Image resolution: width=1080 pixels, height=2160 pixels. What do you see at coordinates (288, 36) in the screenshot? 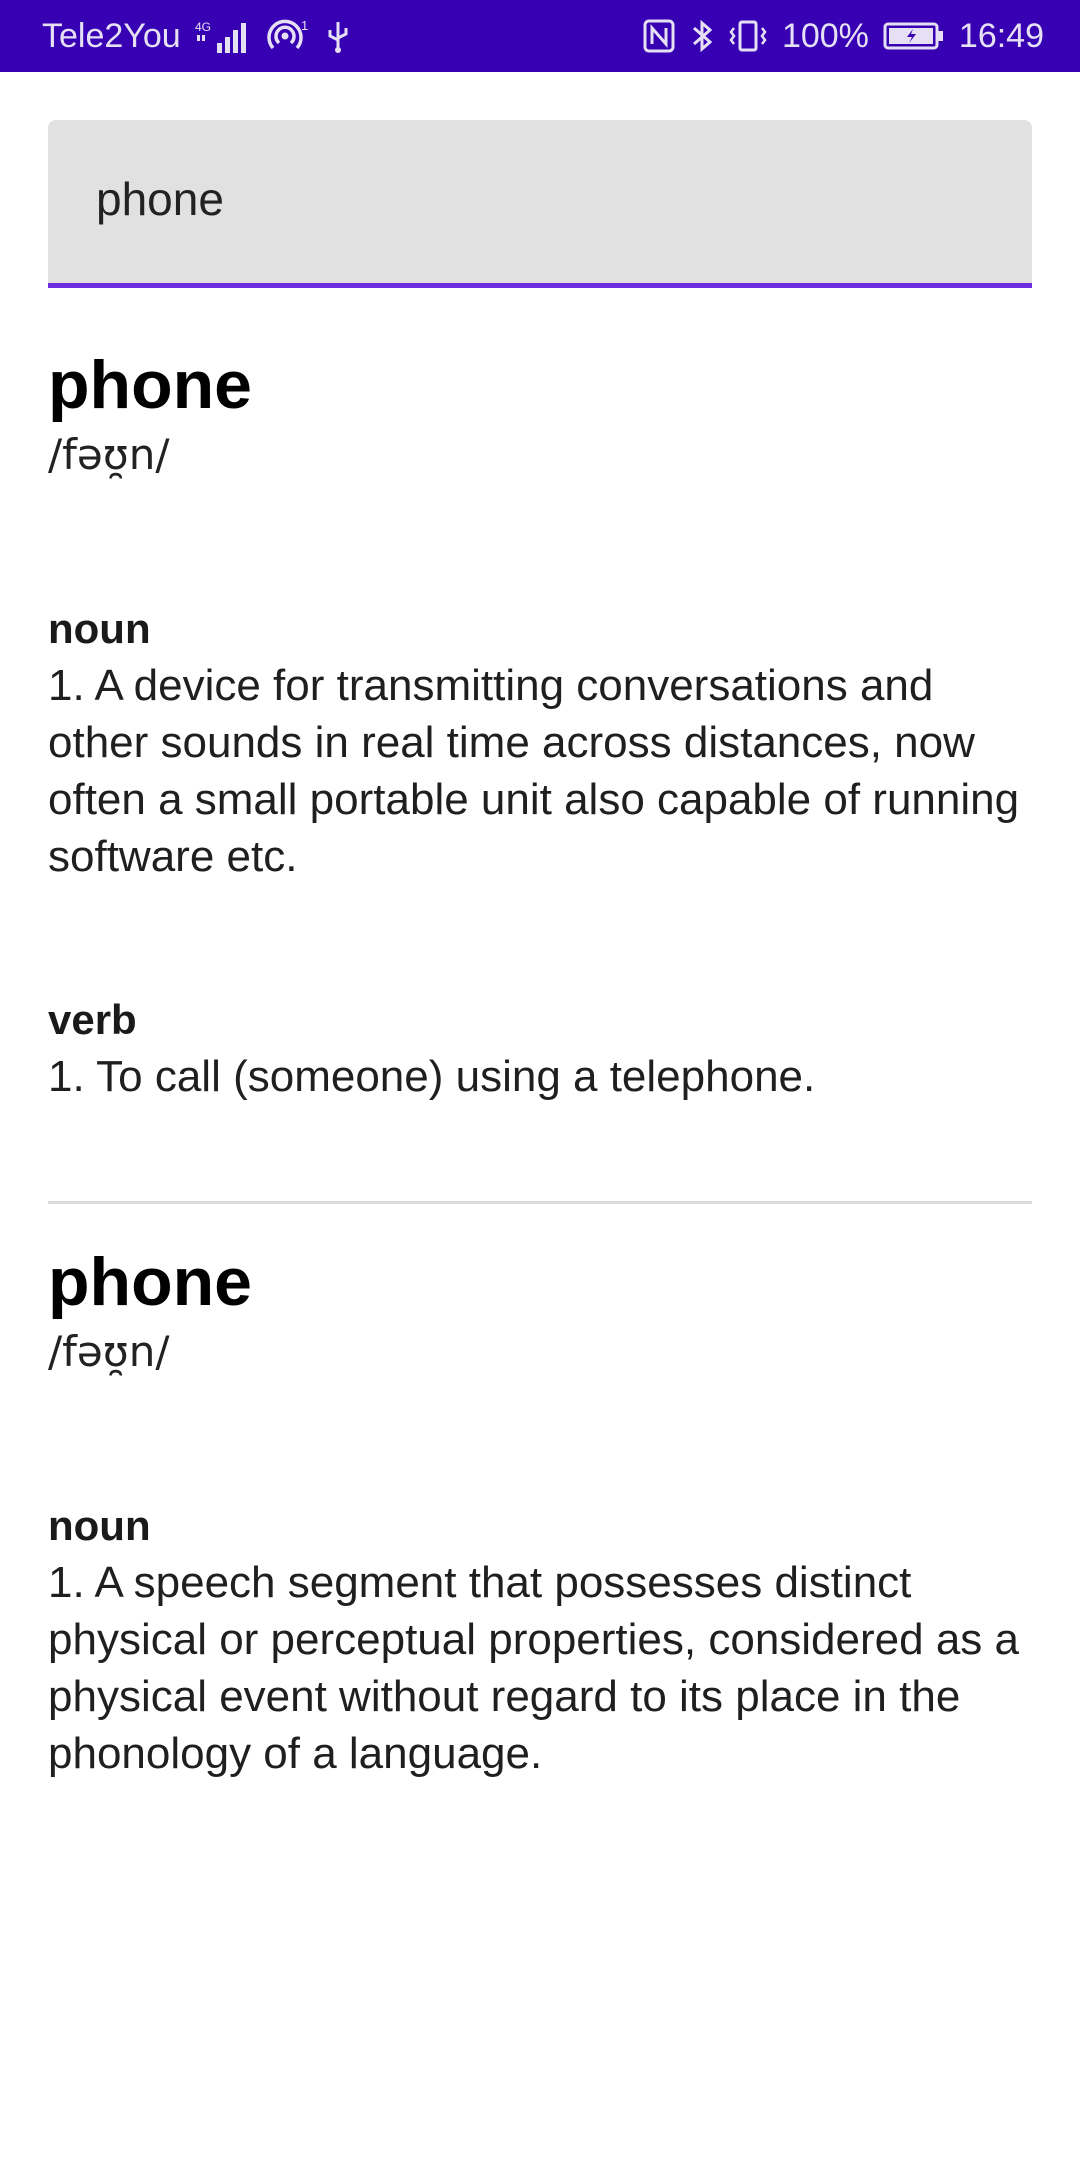
I see `hotspot-icon: 1` at bounding box center [288, 36].